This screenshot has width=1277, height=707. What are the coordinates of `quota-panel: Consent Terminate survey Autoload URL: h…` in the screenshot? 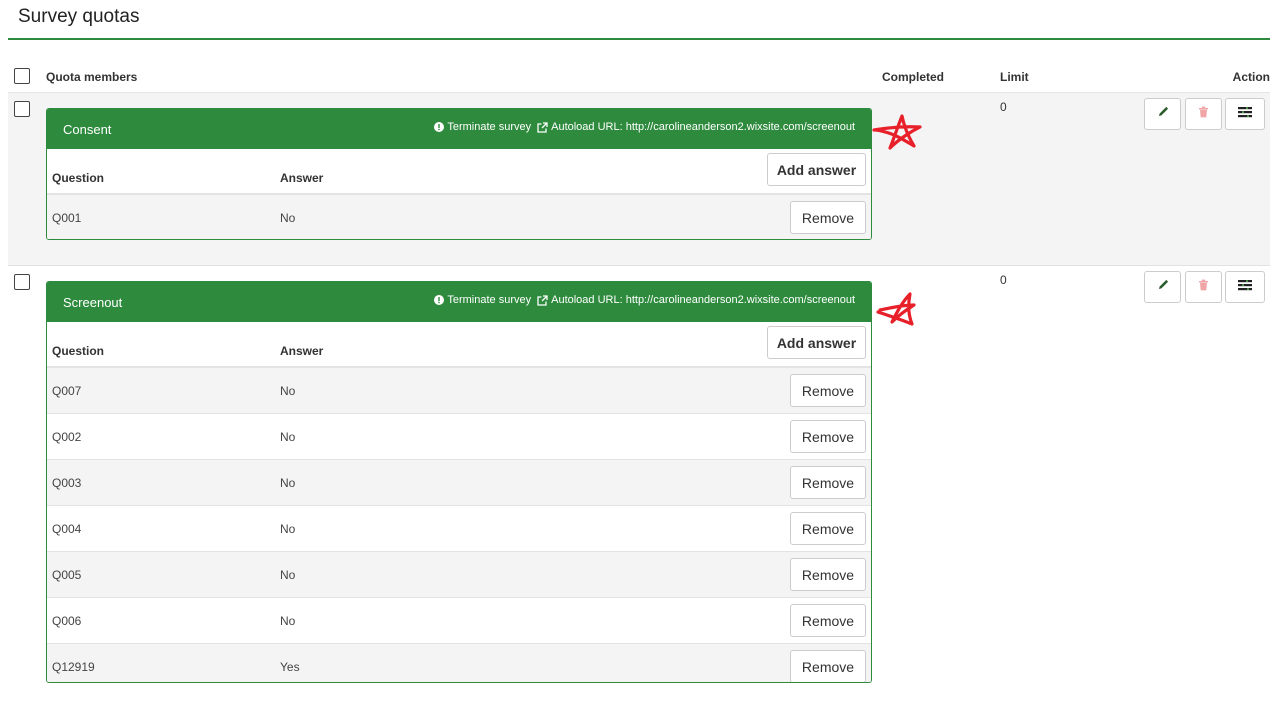 It's located at (459, 174).